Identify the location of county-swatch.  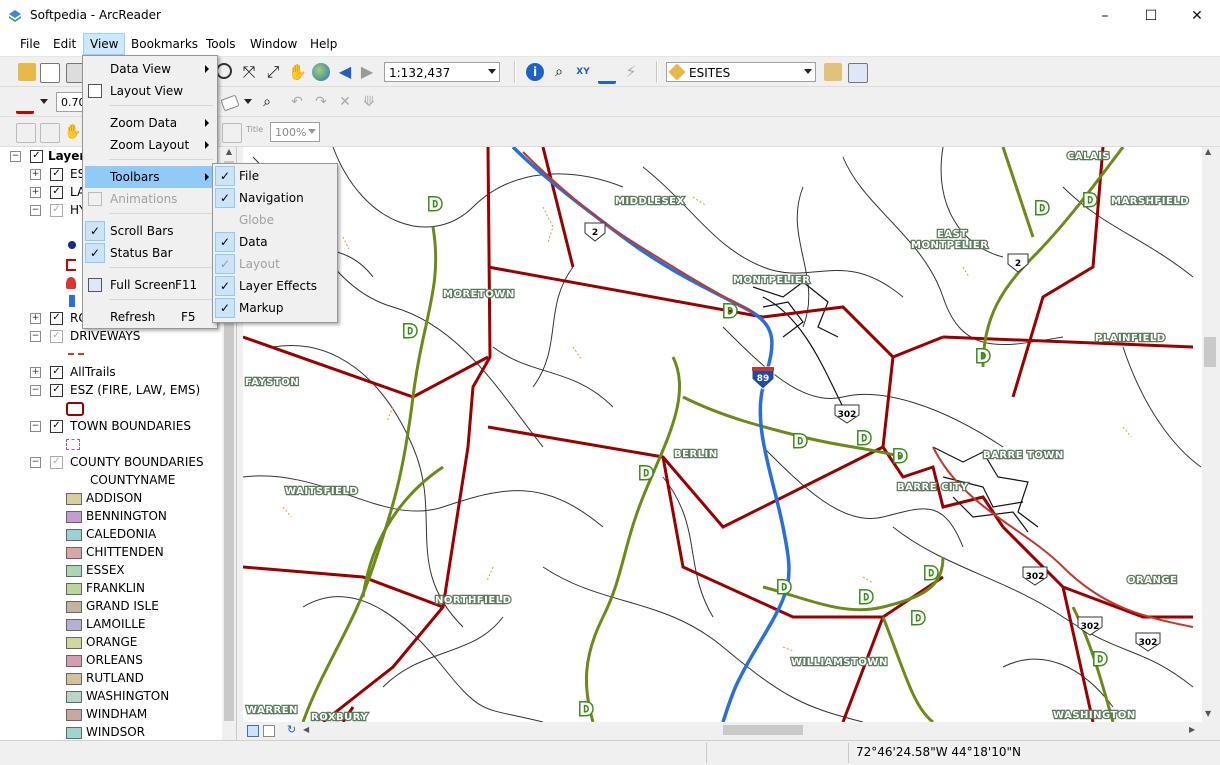
(74, 607).